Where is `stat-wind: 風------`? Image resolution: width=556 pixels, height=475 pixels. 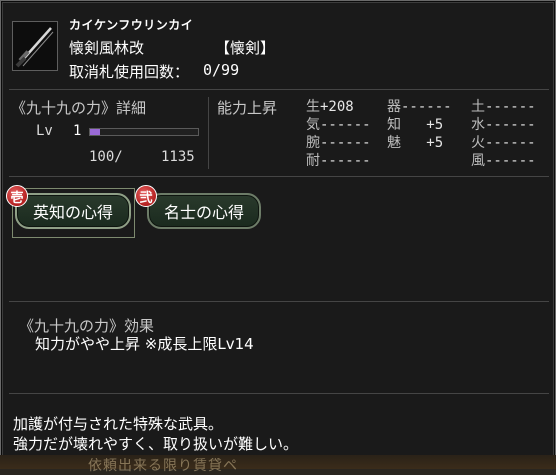 stat-wind: 風------ is located at coordinates (503, 161).